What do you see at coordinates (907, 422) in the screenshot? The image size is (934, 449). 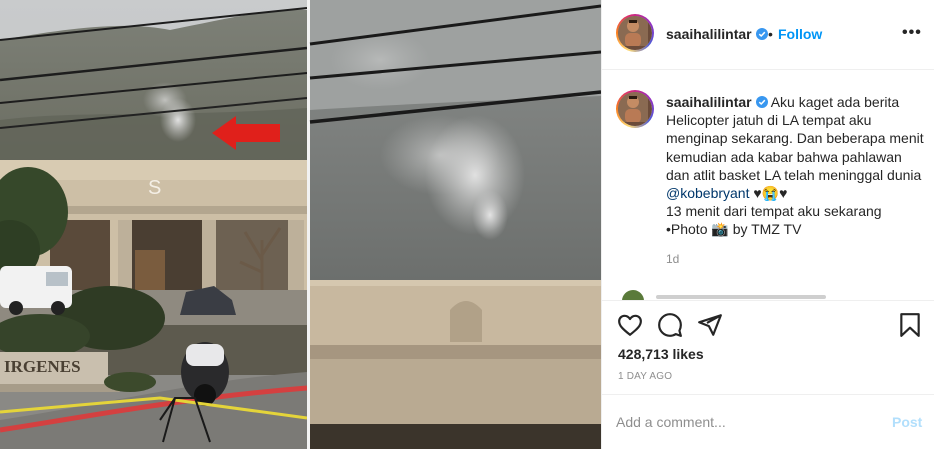 I see `post-comment-button: Post` at bounding box center [907, 422].